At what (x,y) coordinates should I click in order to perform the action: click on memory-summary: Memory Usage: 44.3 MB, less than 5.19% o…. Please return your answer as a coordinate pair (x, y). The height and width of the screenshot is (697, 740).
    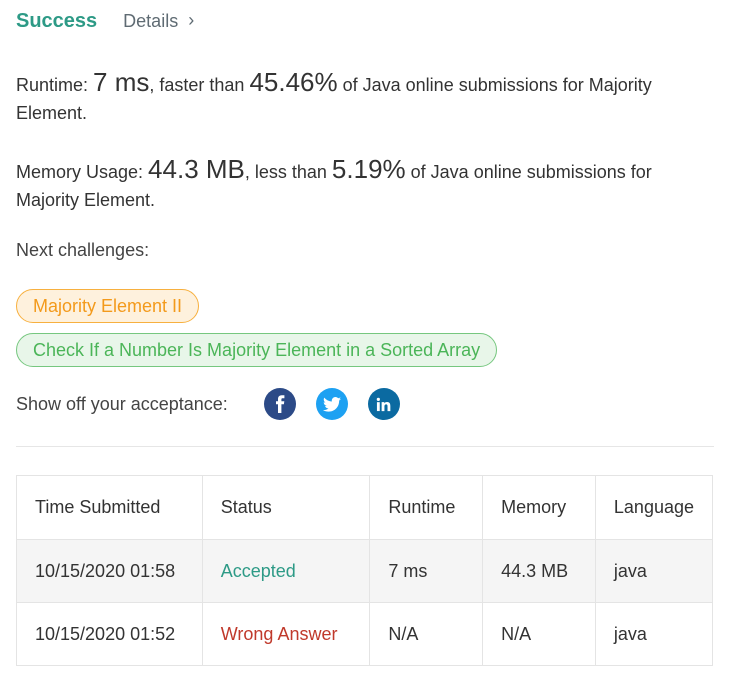
    Looking at the image, I should click on (361, 184).